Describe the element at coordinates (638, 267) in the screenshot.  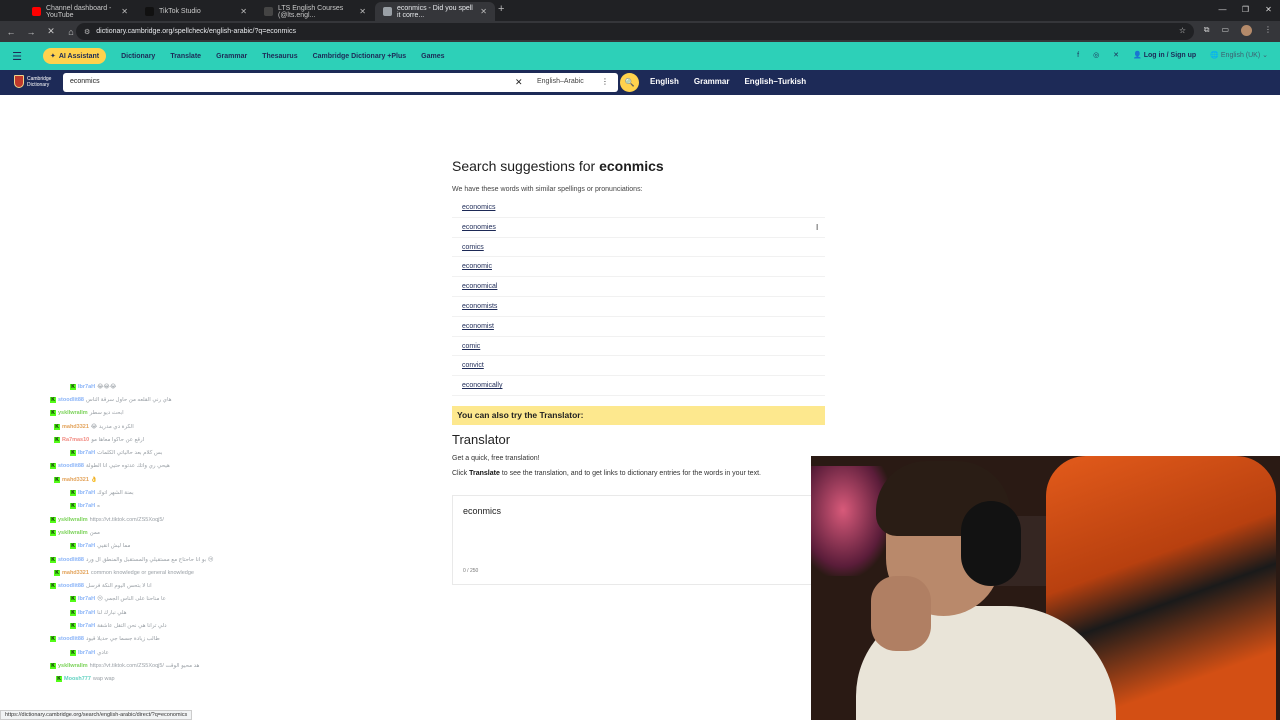
I see `suggestion-link: economic` at that location.